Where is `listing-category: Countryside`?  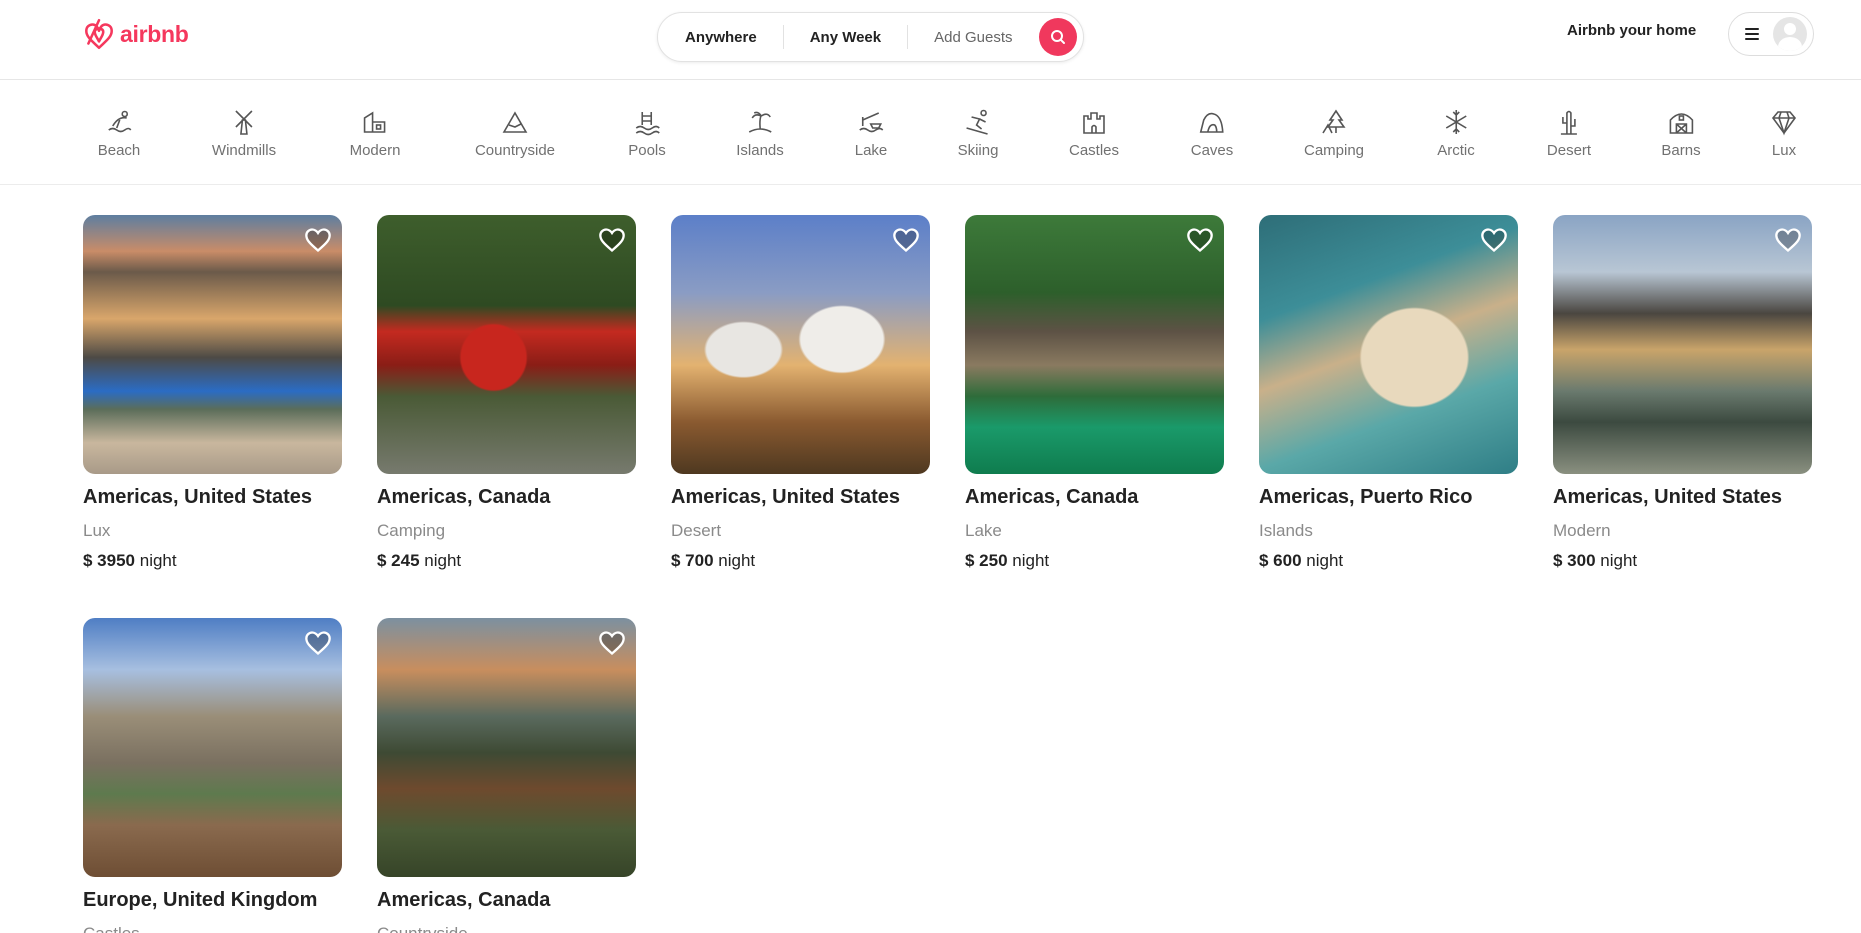
listing-category: Countryside is located at coordinates (506, 928).